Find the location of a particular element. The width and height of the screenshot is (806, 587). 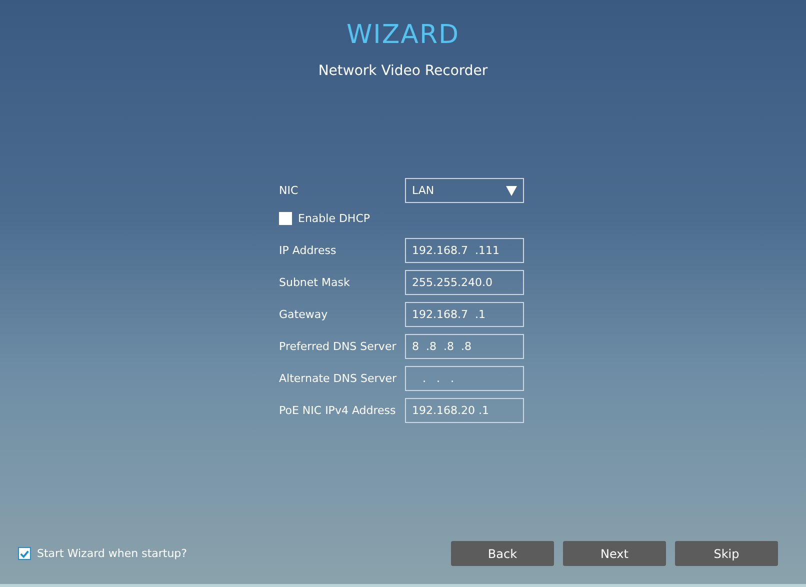

field-label: IP Address is located at coordinates (308, 250).